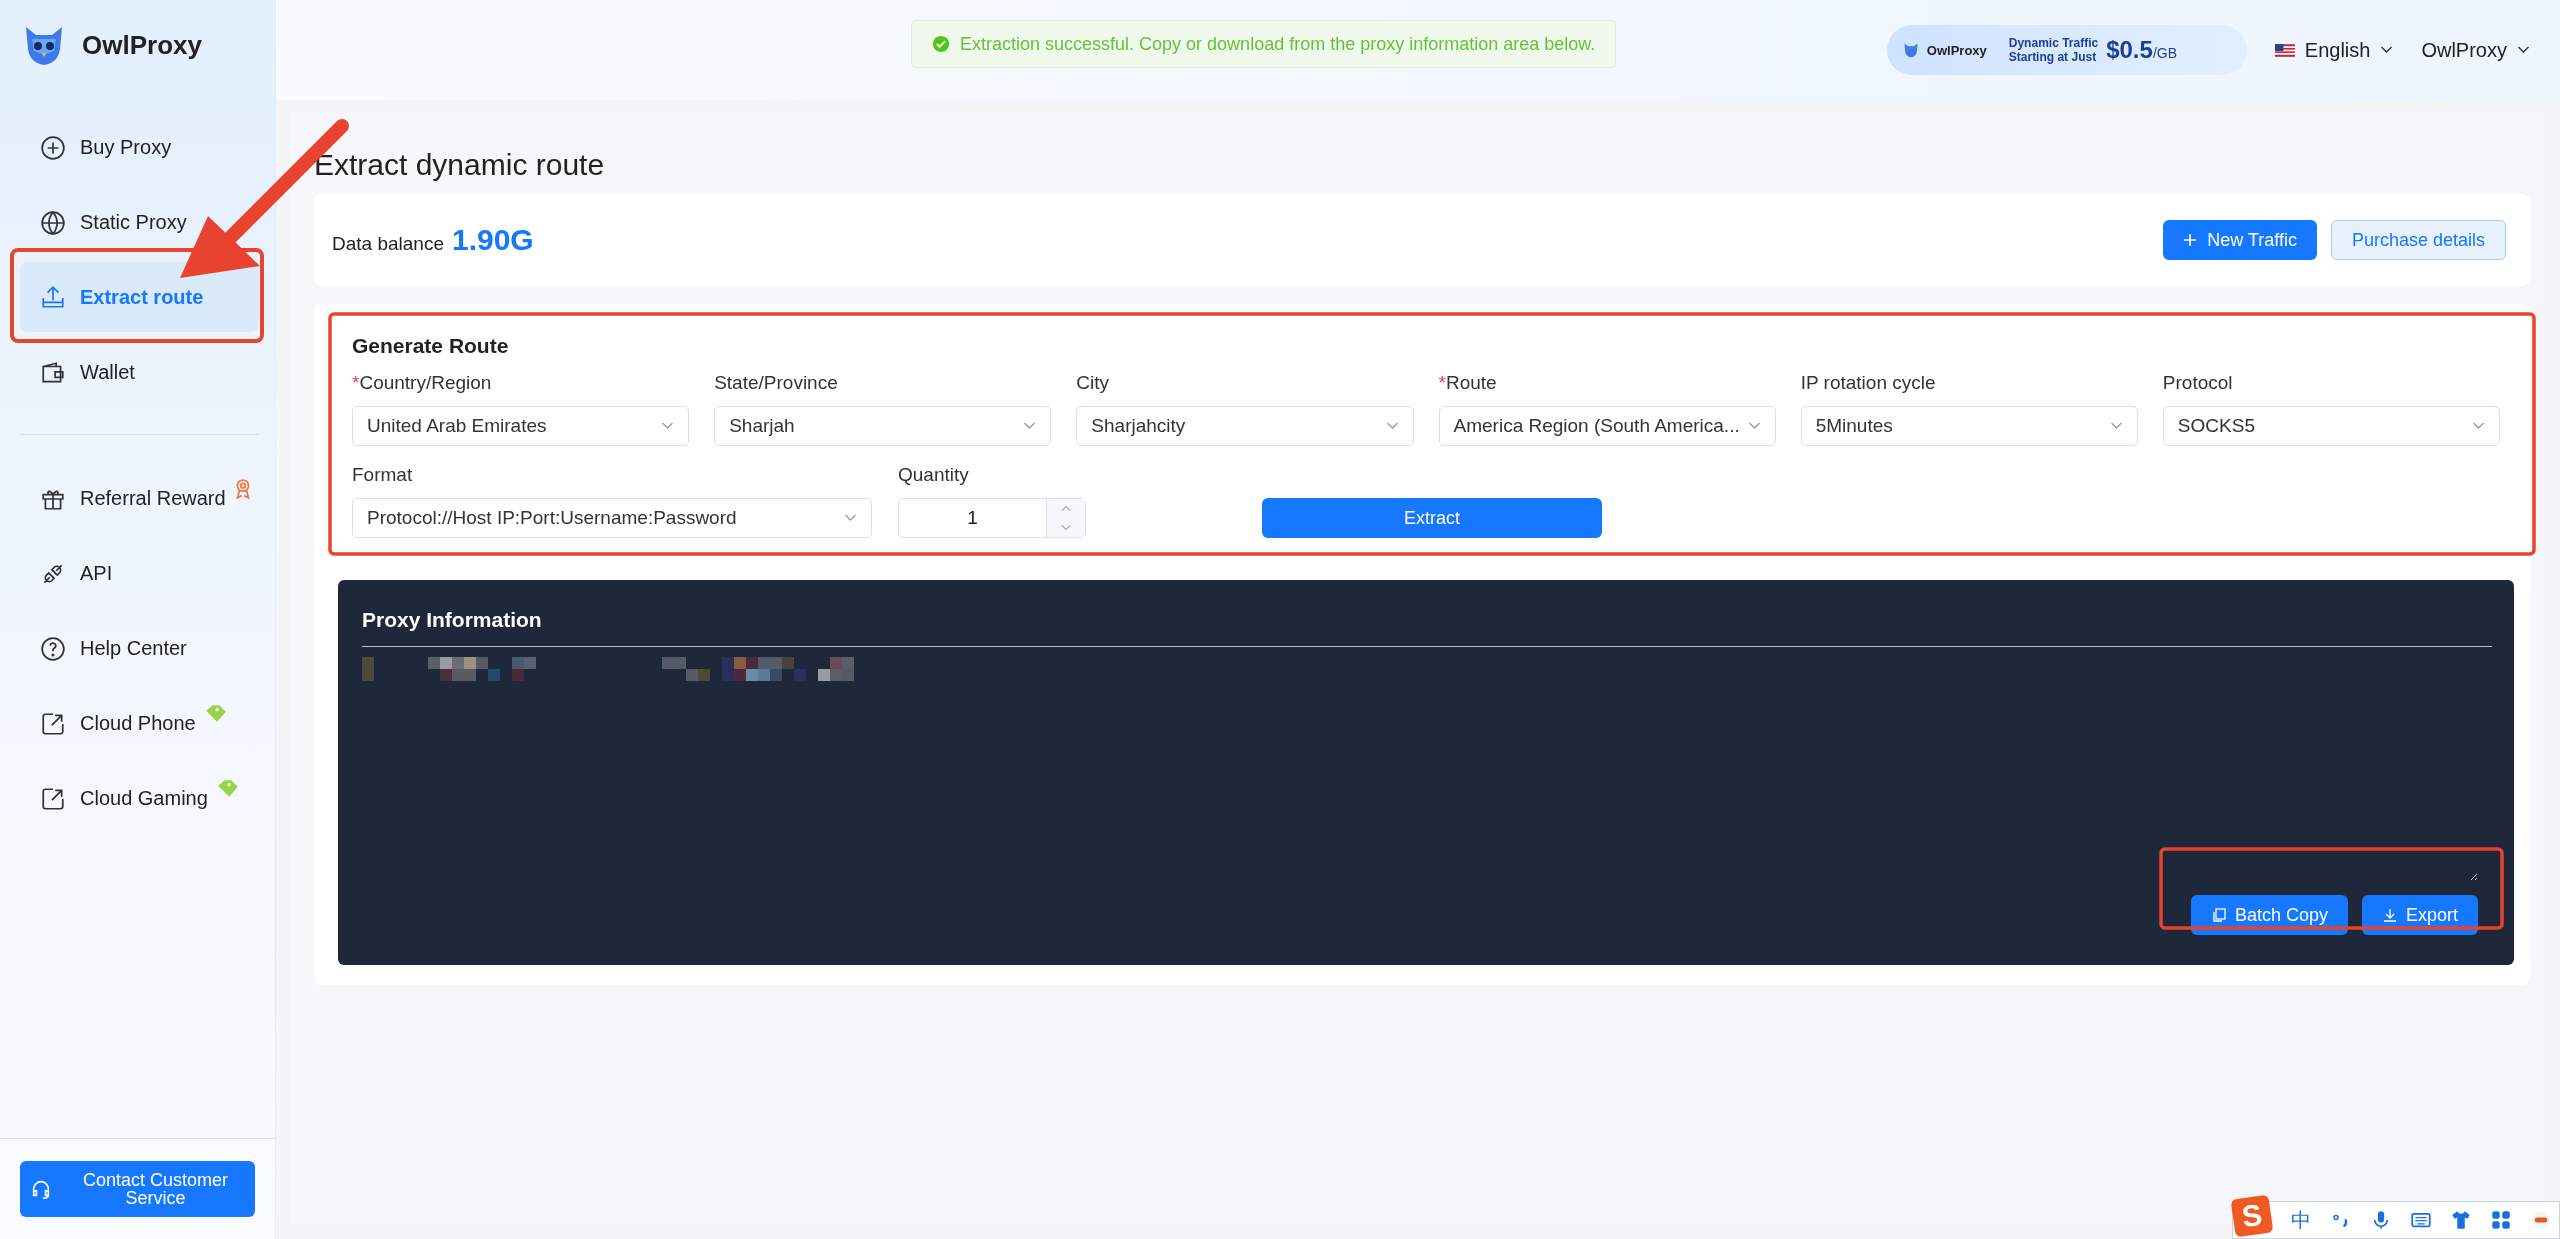  I want to click on sidebar-item: Cloud Phone, so click(139, 723).